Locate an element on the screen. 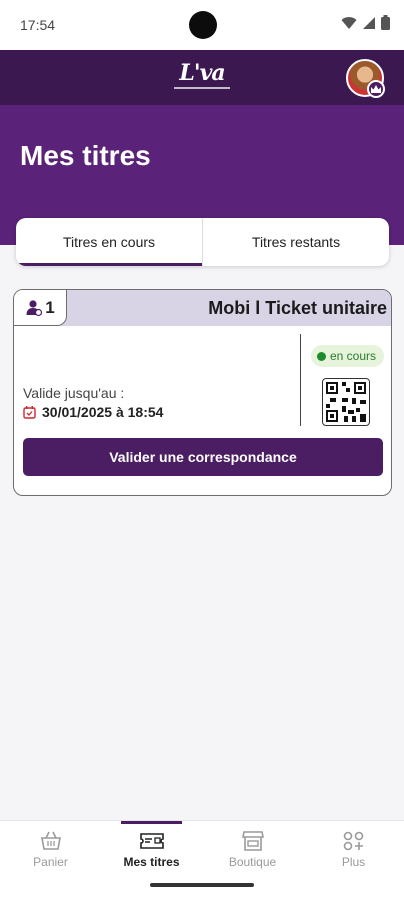 This screenshot has width=404, height=900. ticket-card-header: 1 Mobi l Ticket unitaire is located at coordinates (202, 308).